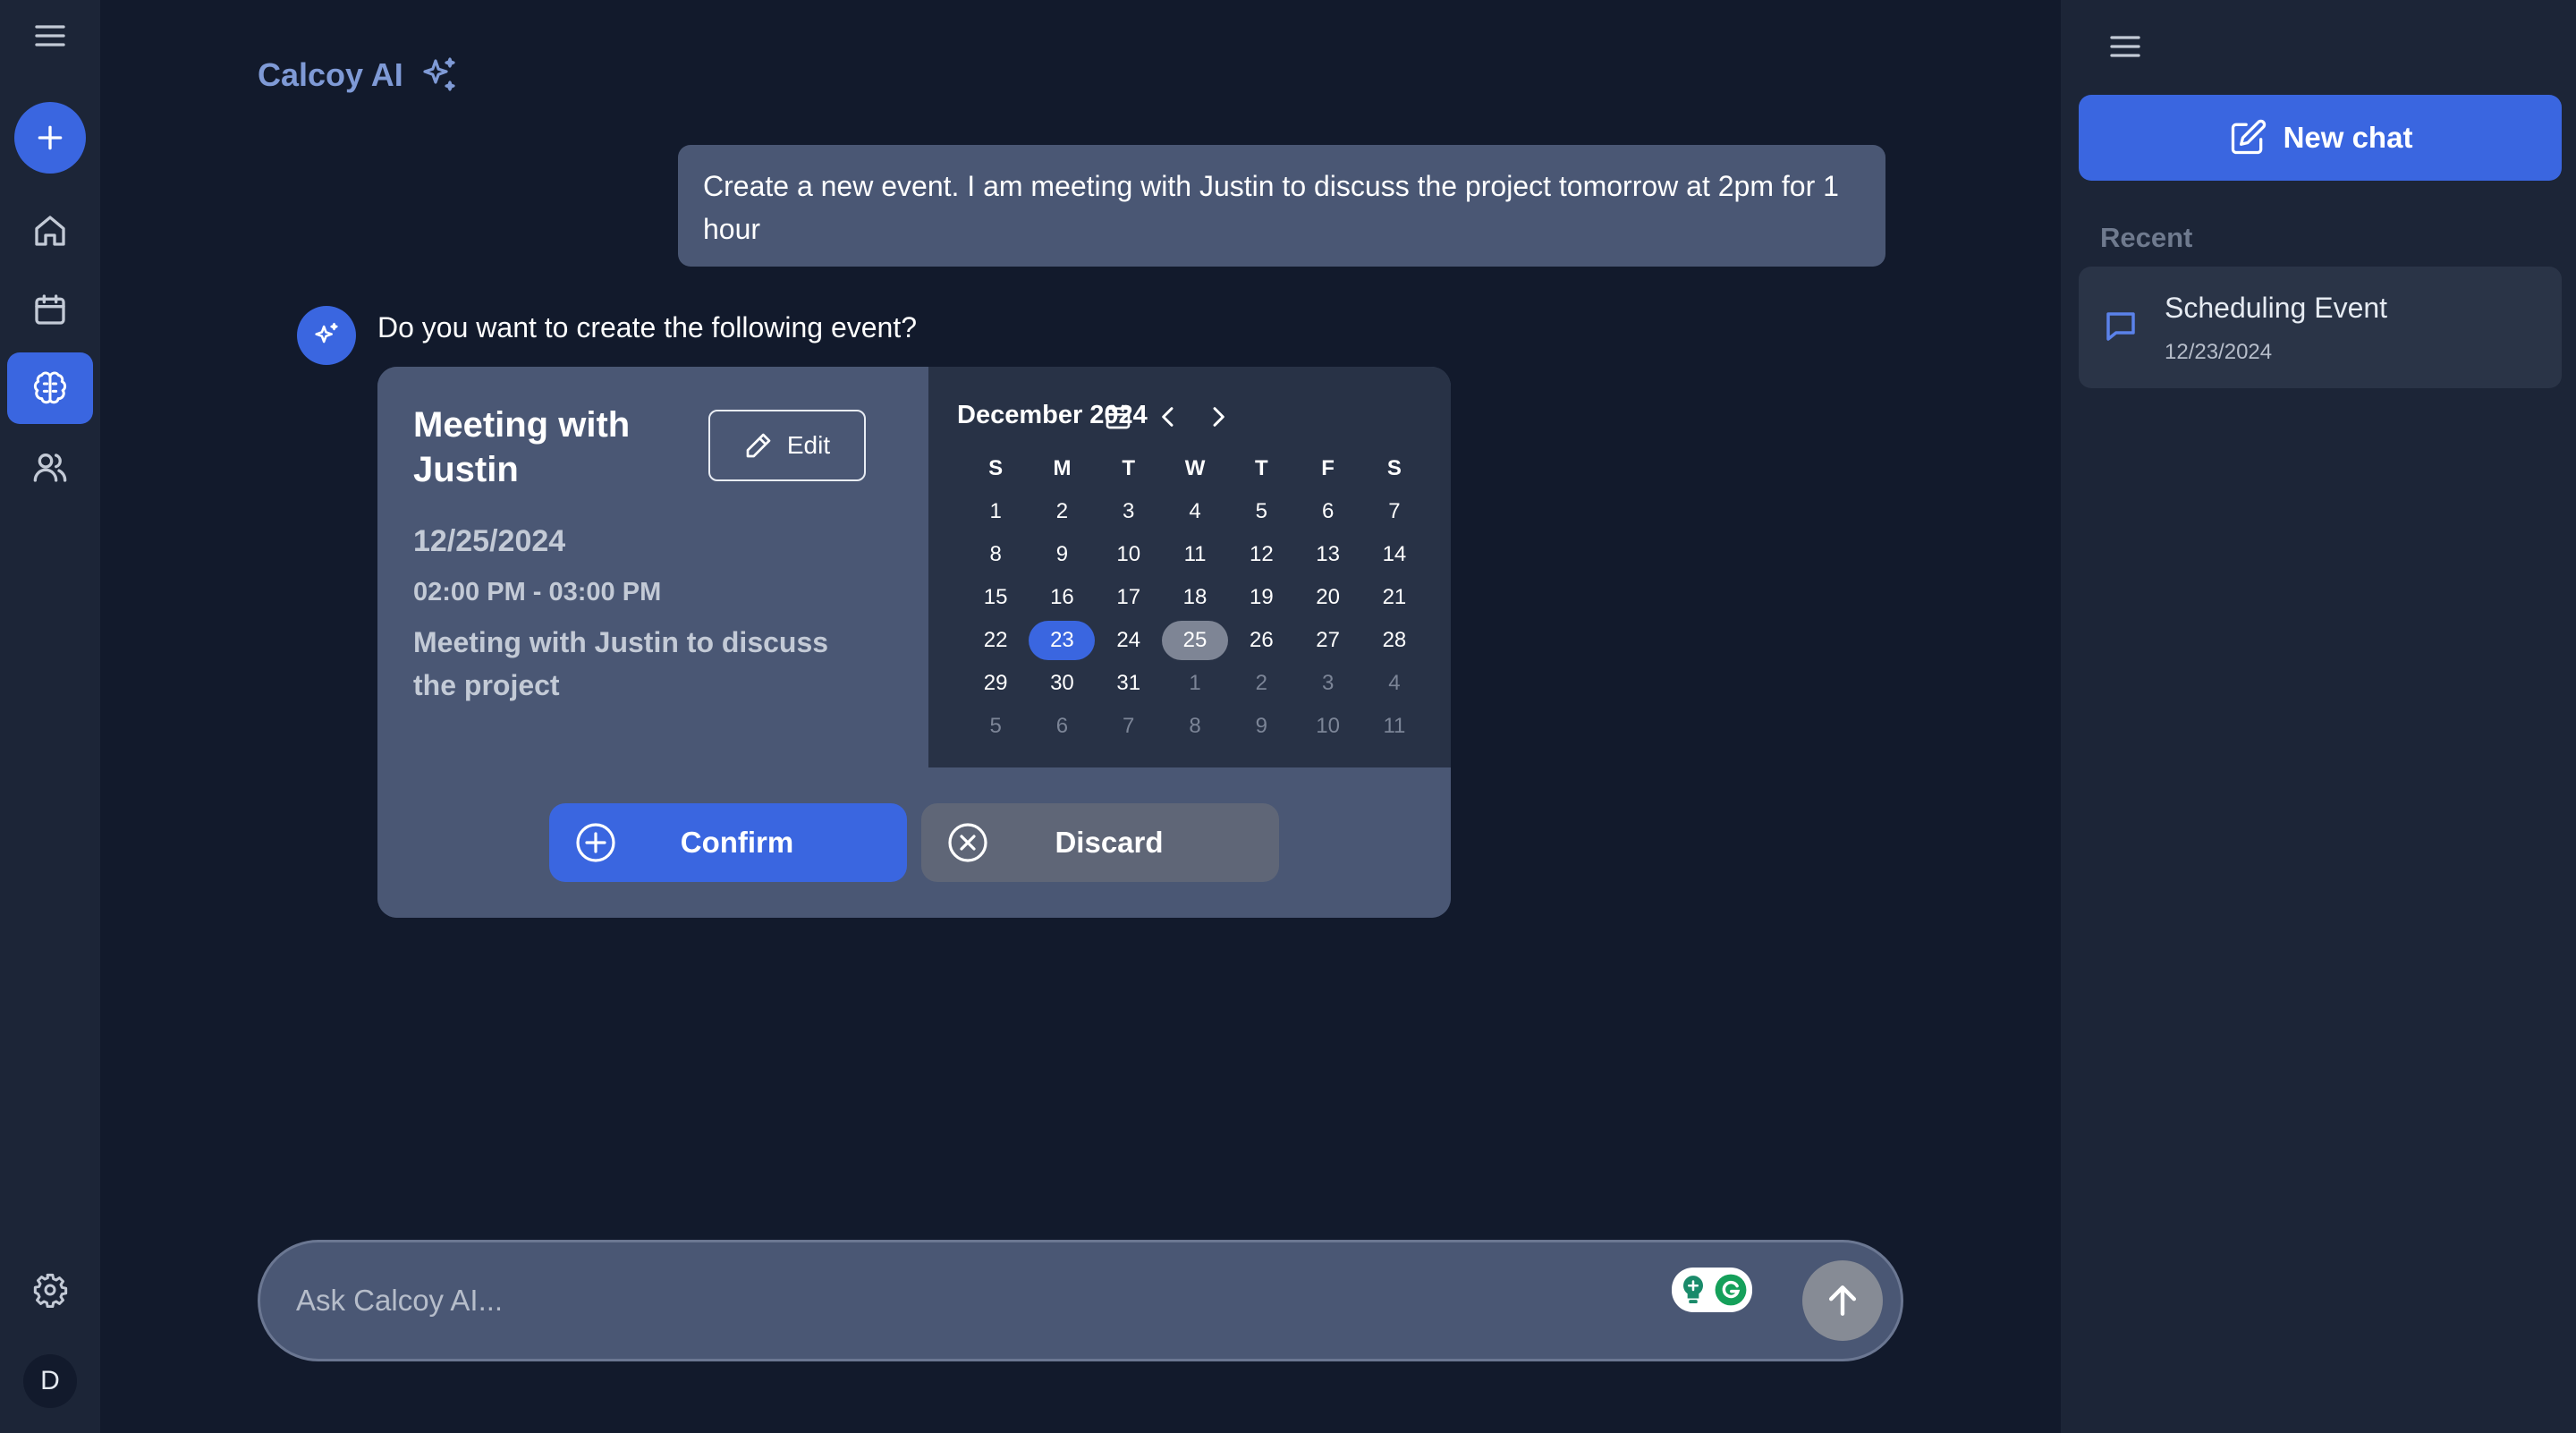  I want to click on calendar-day: 12, so click(1261, 554).